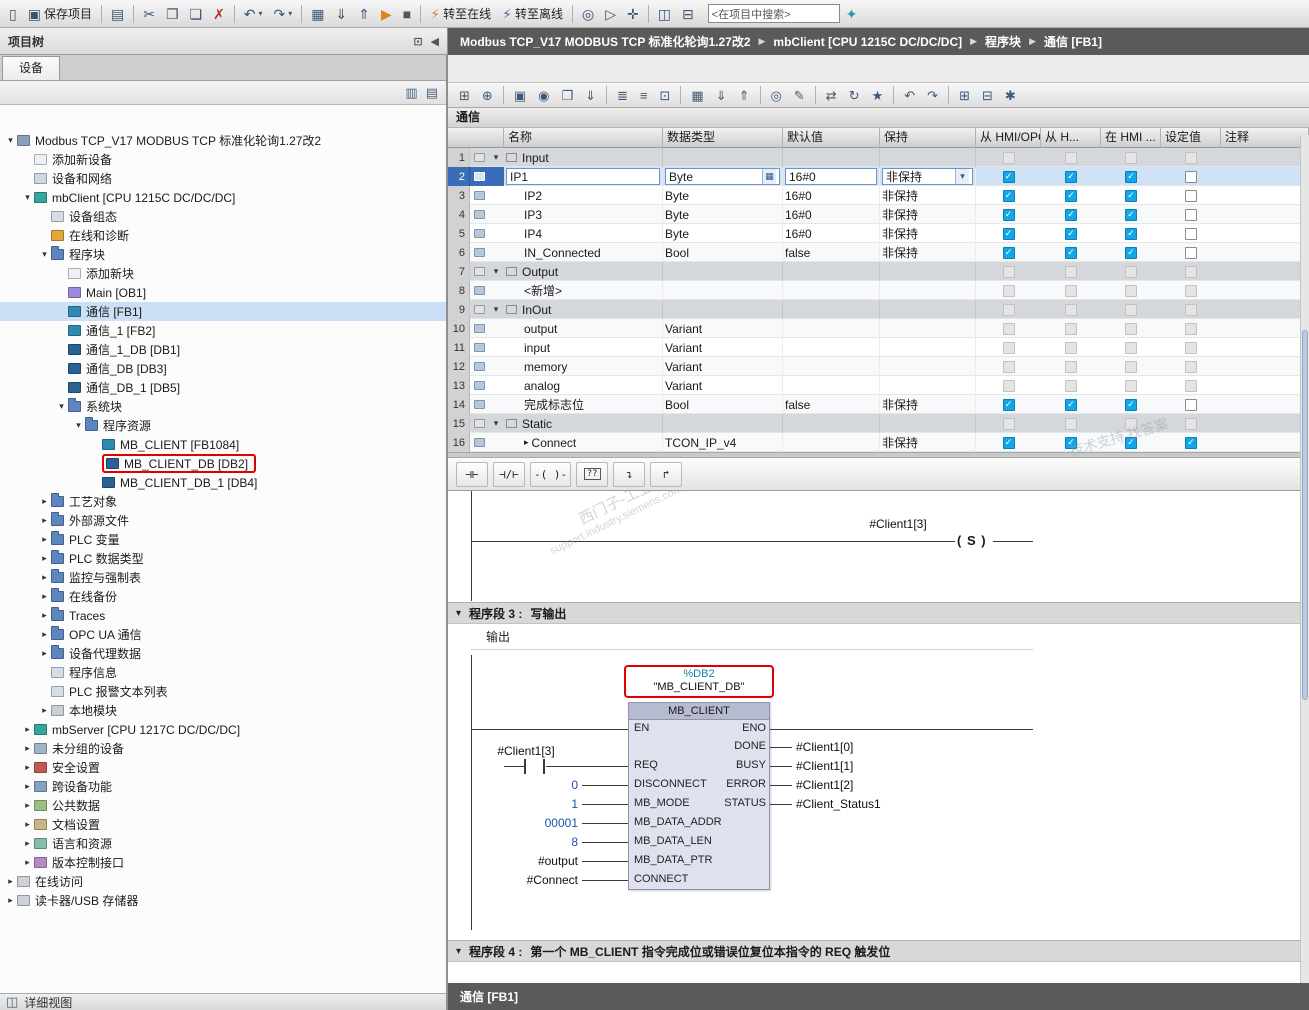 The width and height of the screenshot is (1309, 1010). Describe the element at coordinates (723, 404) in the screenshot. I see `datatype-cell: Bool` at that location.